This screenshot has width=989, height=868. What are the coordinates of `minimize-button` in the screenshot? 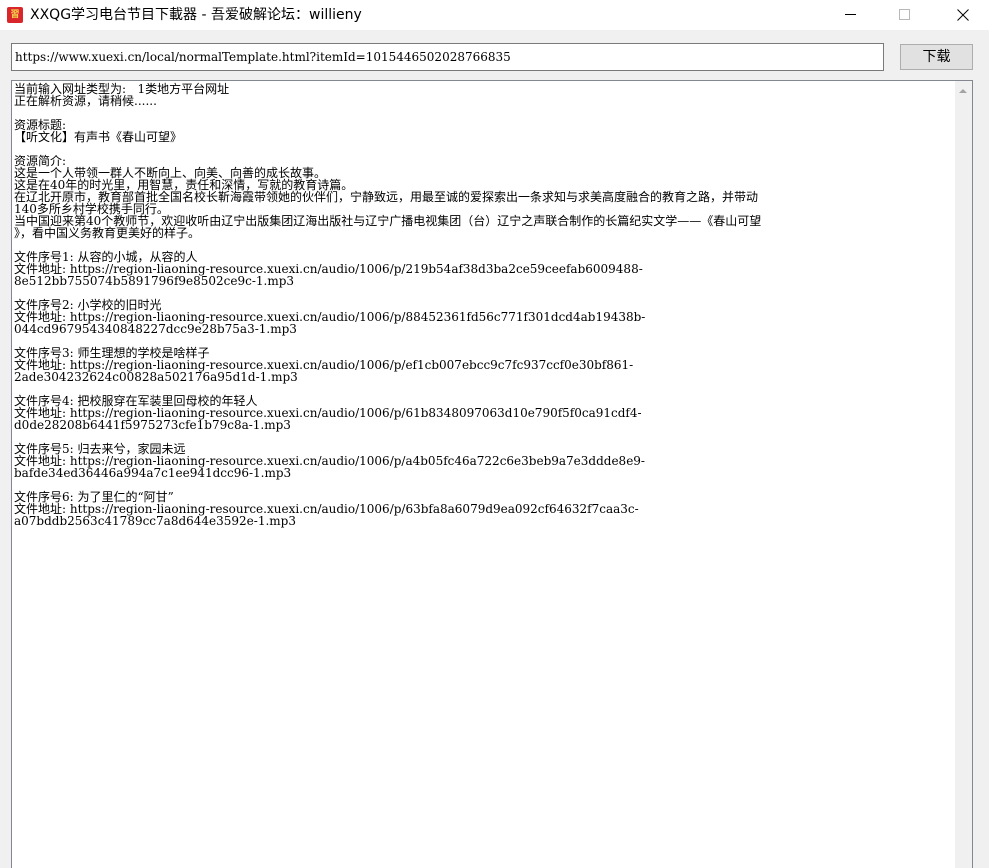 It's located at (851, 15).